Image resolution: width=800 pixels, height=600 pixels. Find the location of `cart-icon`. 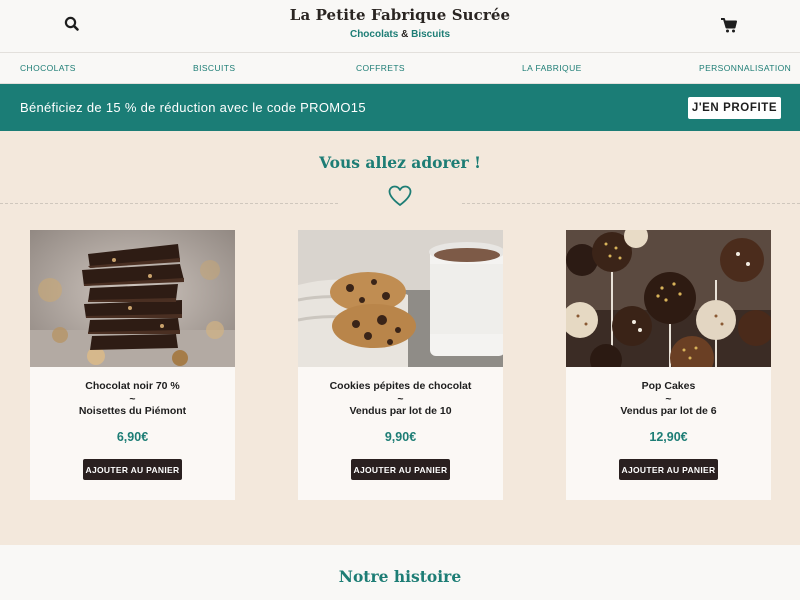

cart-icon is located at coordinates (729, 25).